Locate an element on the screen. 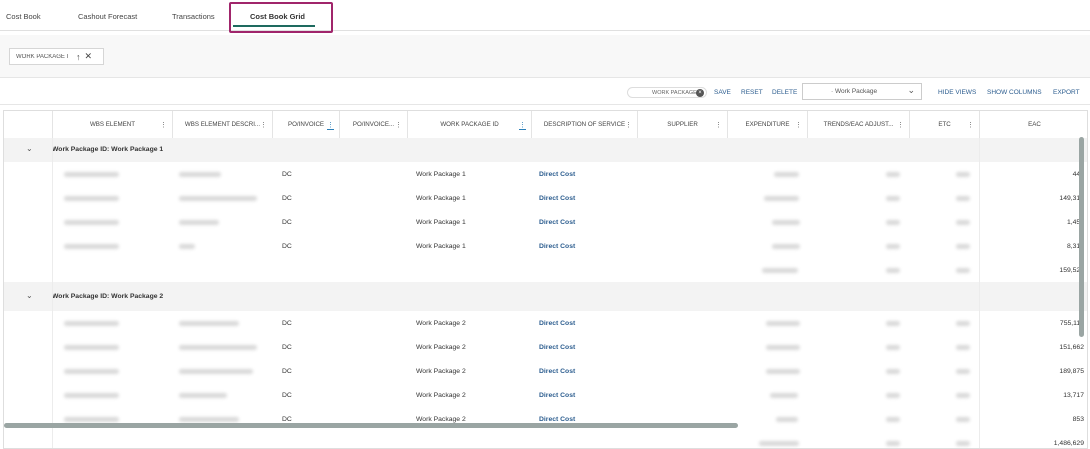 Image resolution: width=1090 pixels, height=449 pixels. wbs-description-cell is located at coordinates (187, 246).